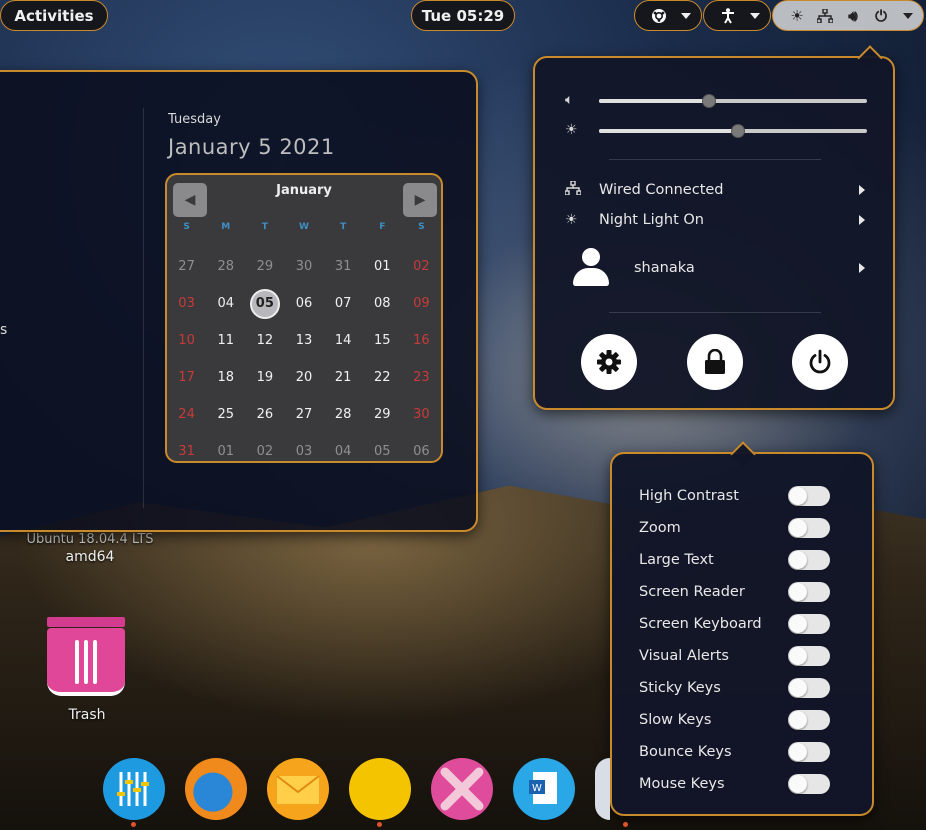 This screenshot has width=926, height=830. I want to click on clock-button: Tue 05:29, so click(463, 15).